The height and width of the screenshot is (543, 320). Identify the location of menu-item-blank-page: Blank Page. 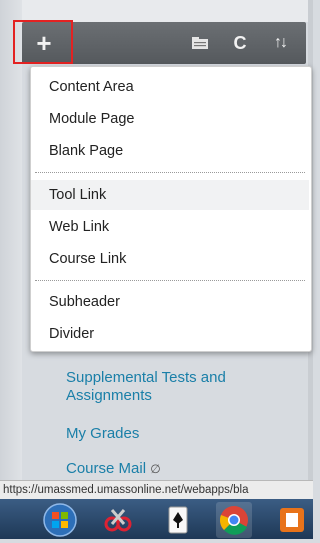
(170, 151).